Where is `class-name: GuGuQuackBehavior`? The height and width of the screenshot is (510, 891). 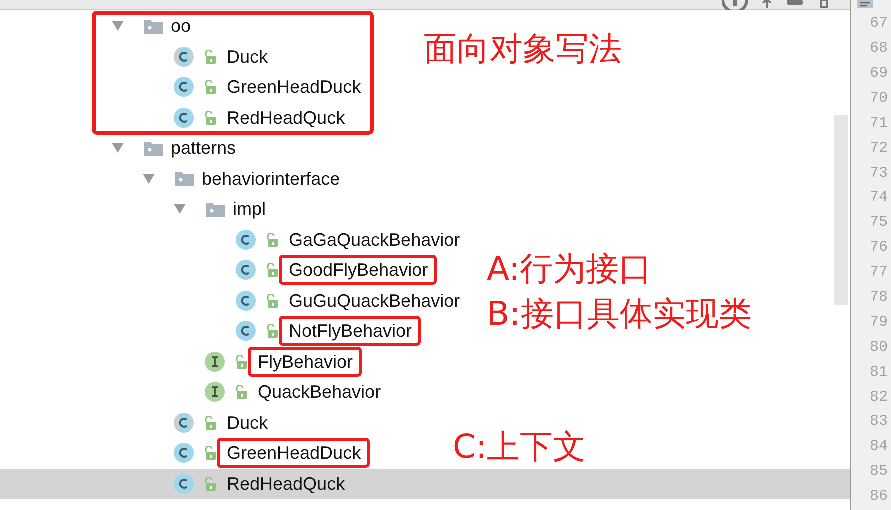
class-name: GuGuQuackBehavior is located at coordinates (375, 301).